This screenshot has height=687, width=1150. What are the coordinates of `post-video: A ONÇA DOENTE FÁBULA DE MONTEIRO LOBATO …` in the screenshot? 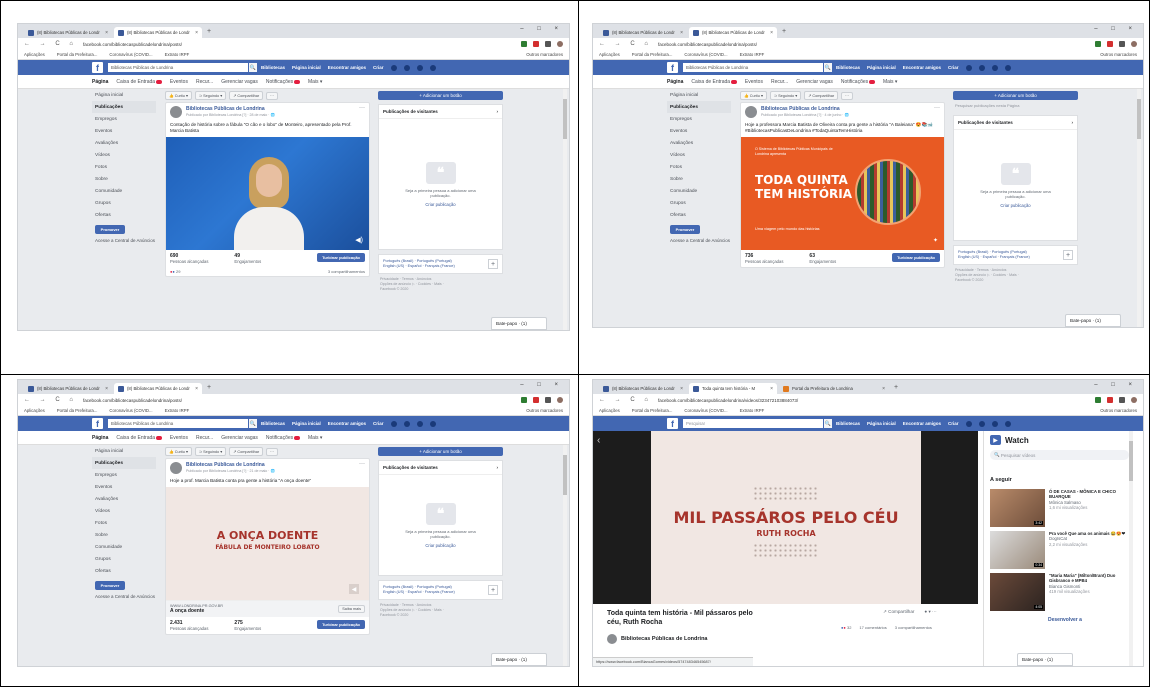 It's located at (267, 543).